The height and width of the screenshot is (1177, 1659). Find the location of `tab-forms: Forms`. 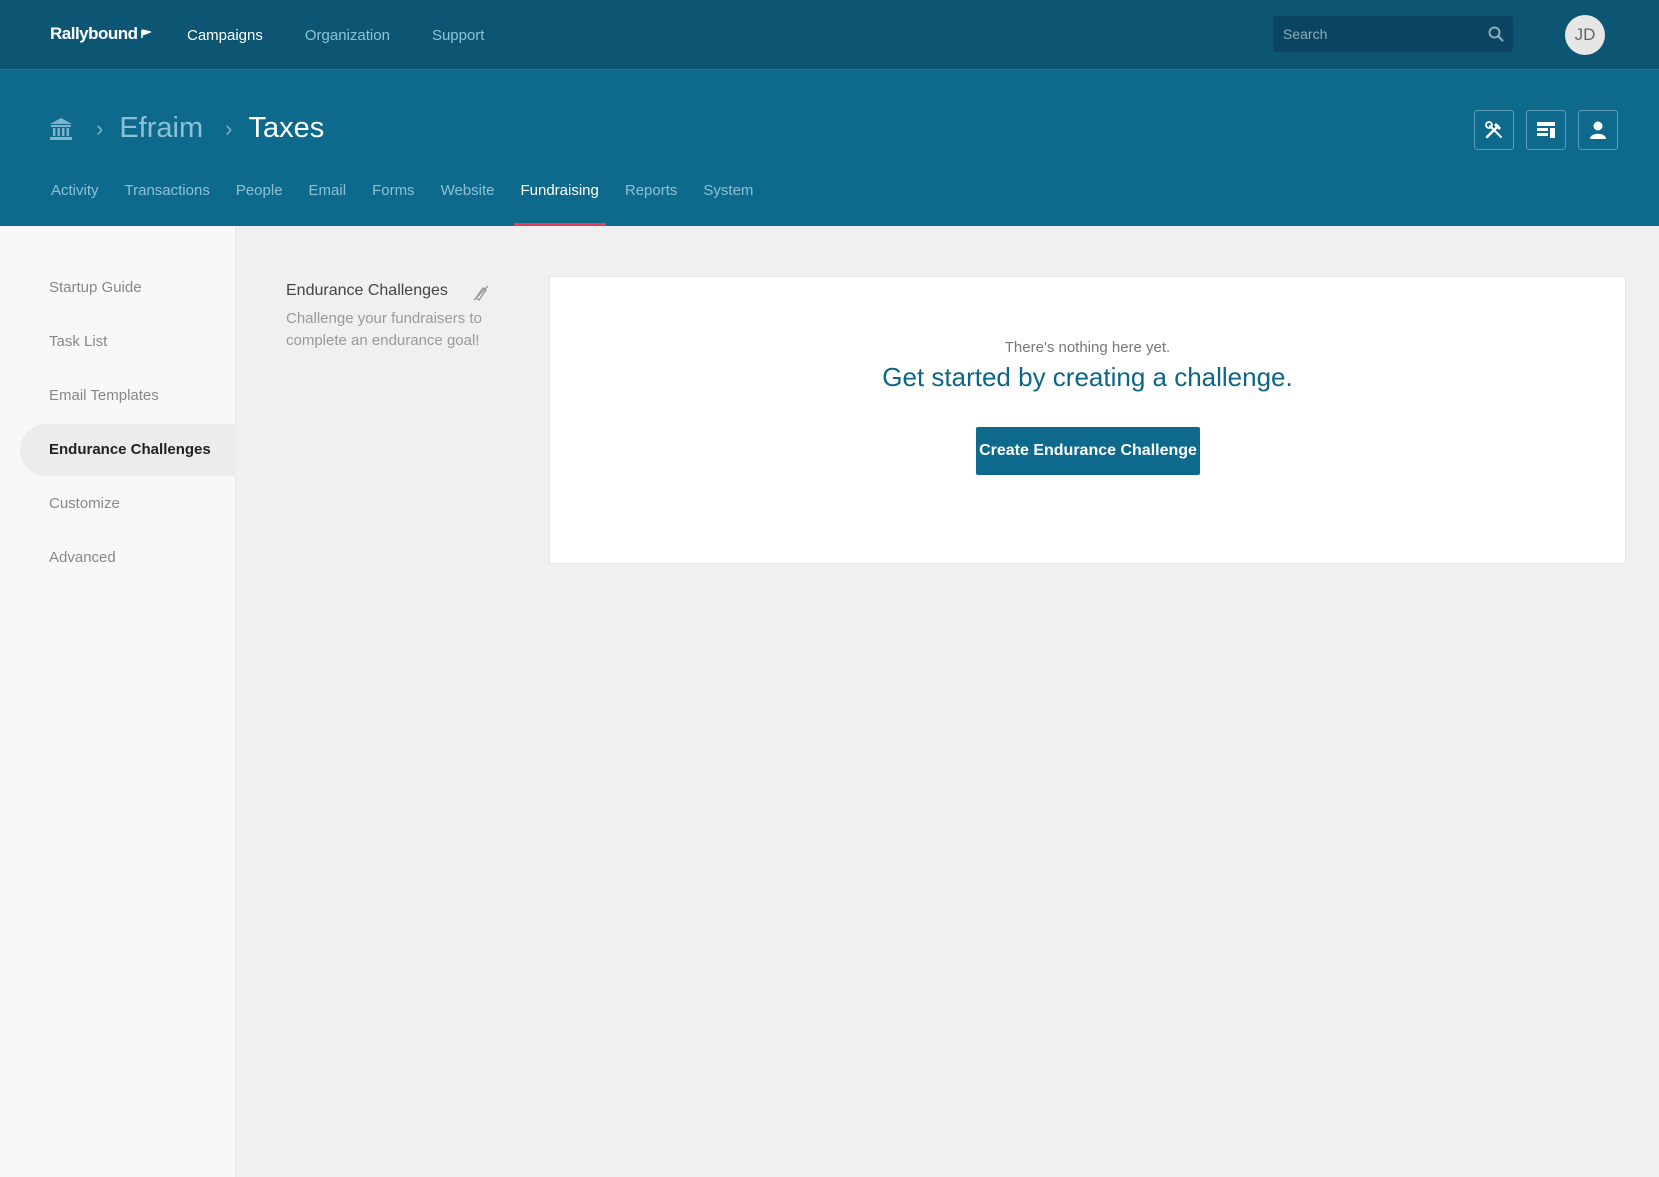

tab-forms: Forms is located at coordinates (393, 202).